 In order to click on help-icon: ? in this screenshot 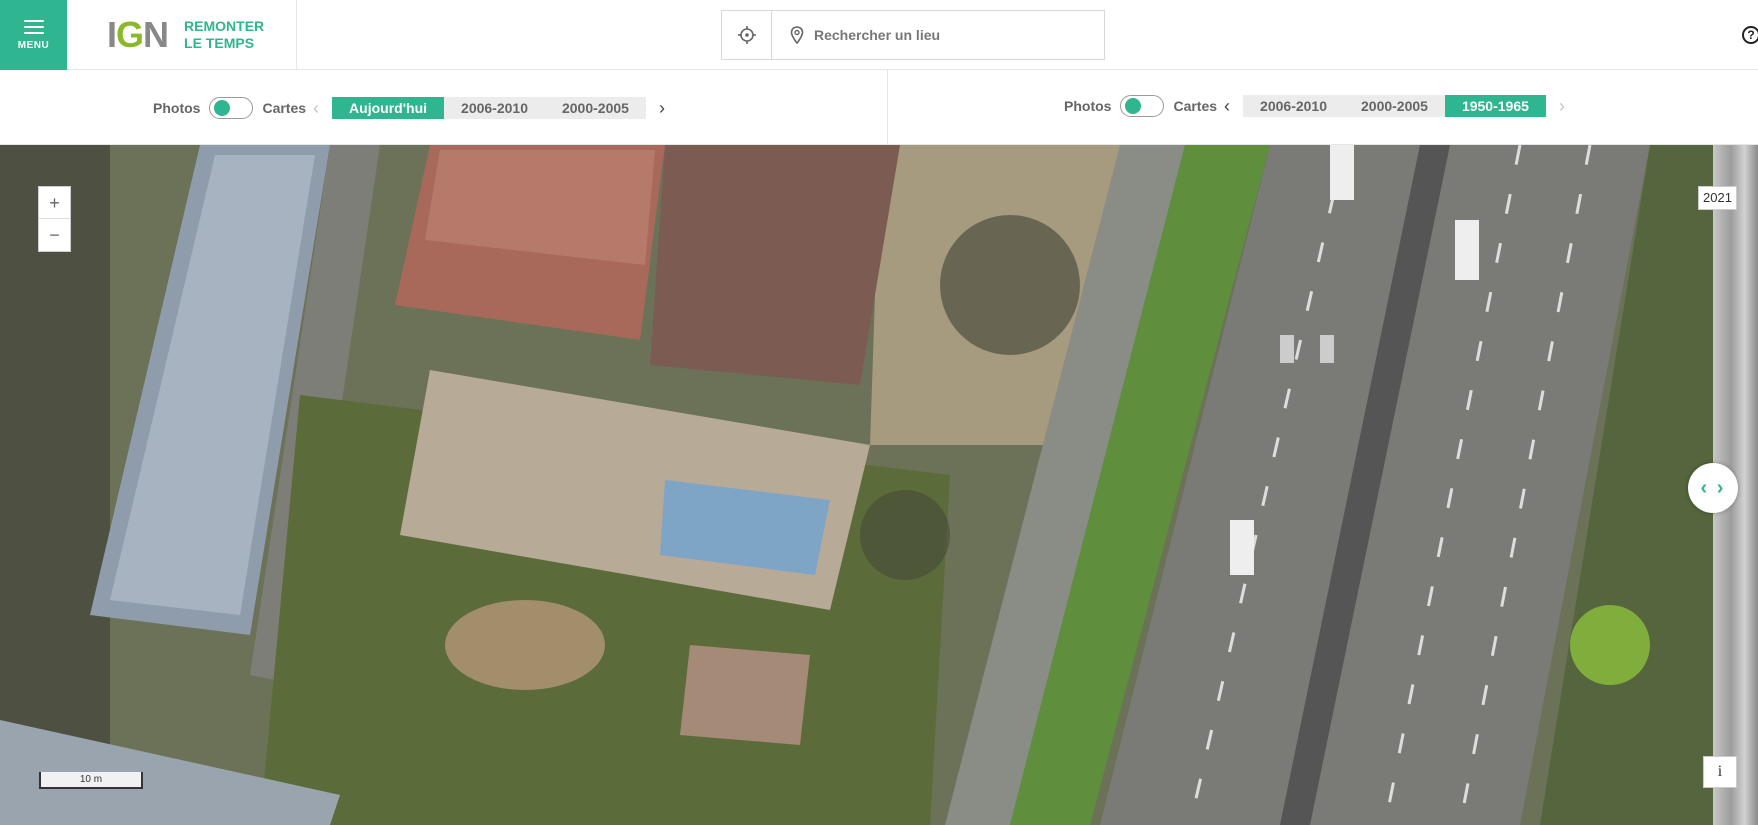, I will do `click(1750, 35)`.